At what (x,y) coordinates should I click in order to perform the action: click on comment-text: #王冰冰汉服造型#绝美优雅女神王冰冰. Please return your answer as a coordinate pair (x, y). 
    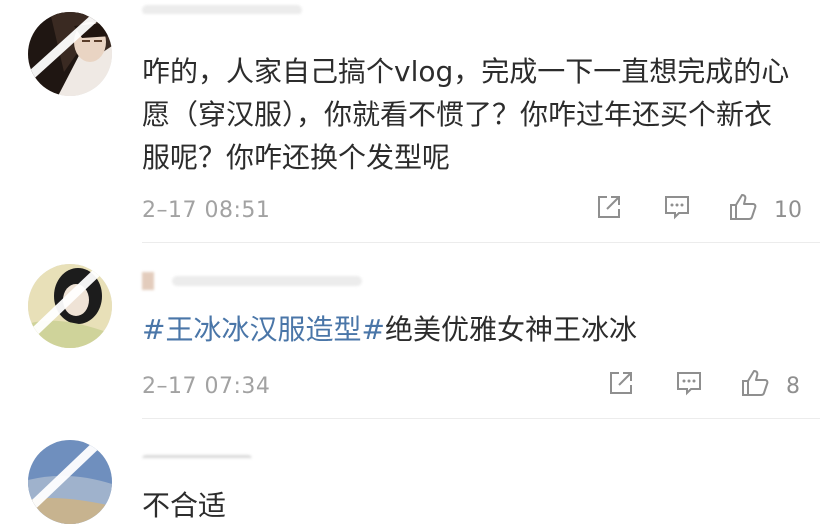
    Looking at the image, I should click on (467, 329).